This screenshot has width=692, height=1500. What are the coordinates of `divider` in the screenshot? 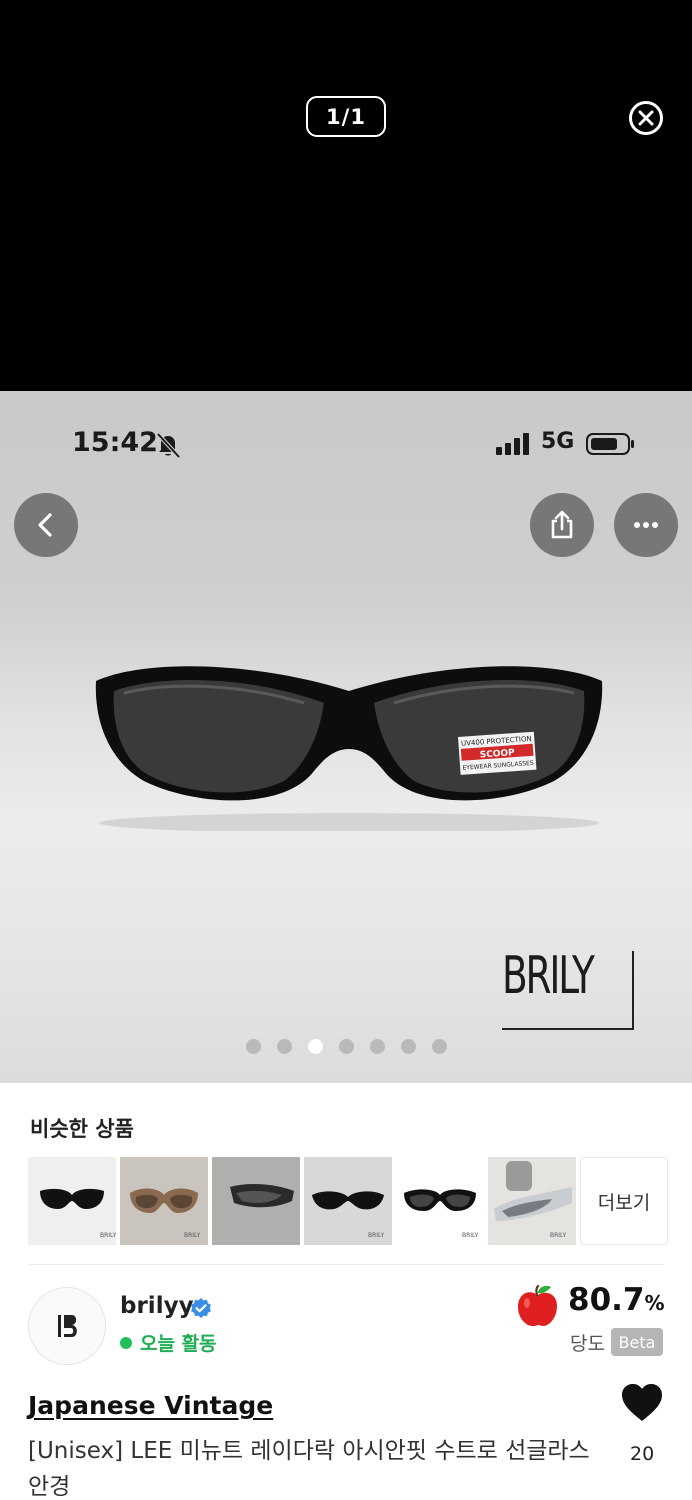 It's located at (346, 1264).